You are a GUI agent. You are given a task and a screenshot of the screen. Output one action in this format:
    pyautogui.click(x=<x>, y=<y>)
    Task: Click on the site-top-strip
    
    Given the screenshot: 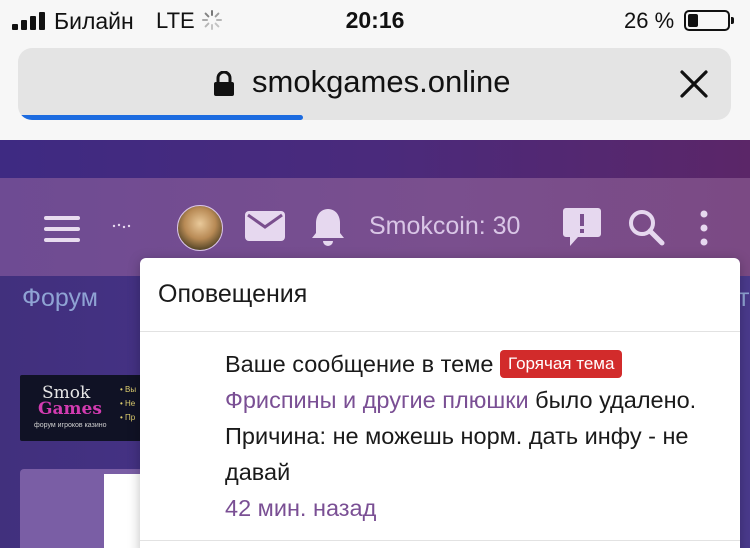 What is the action you would take?
    pyautogui.click(x=375, y=159)
    